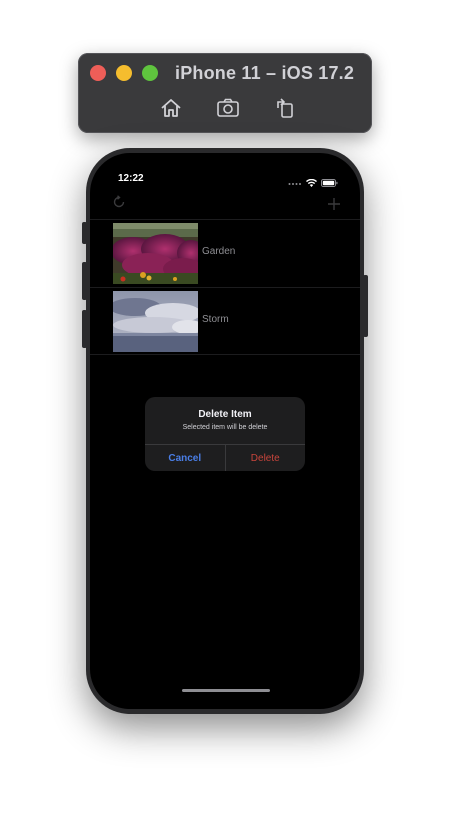  I want to click on storm-thumbnail, so click(155, 321).